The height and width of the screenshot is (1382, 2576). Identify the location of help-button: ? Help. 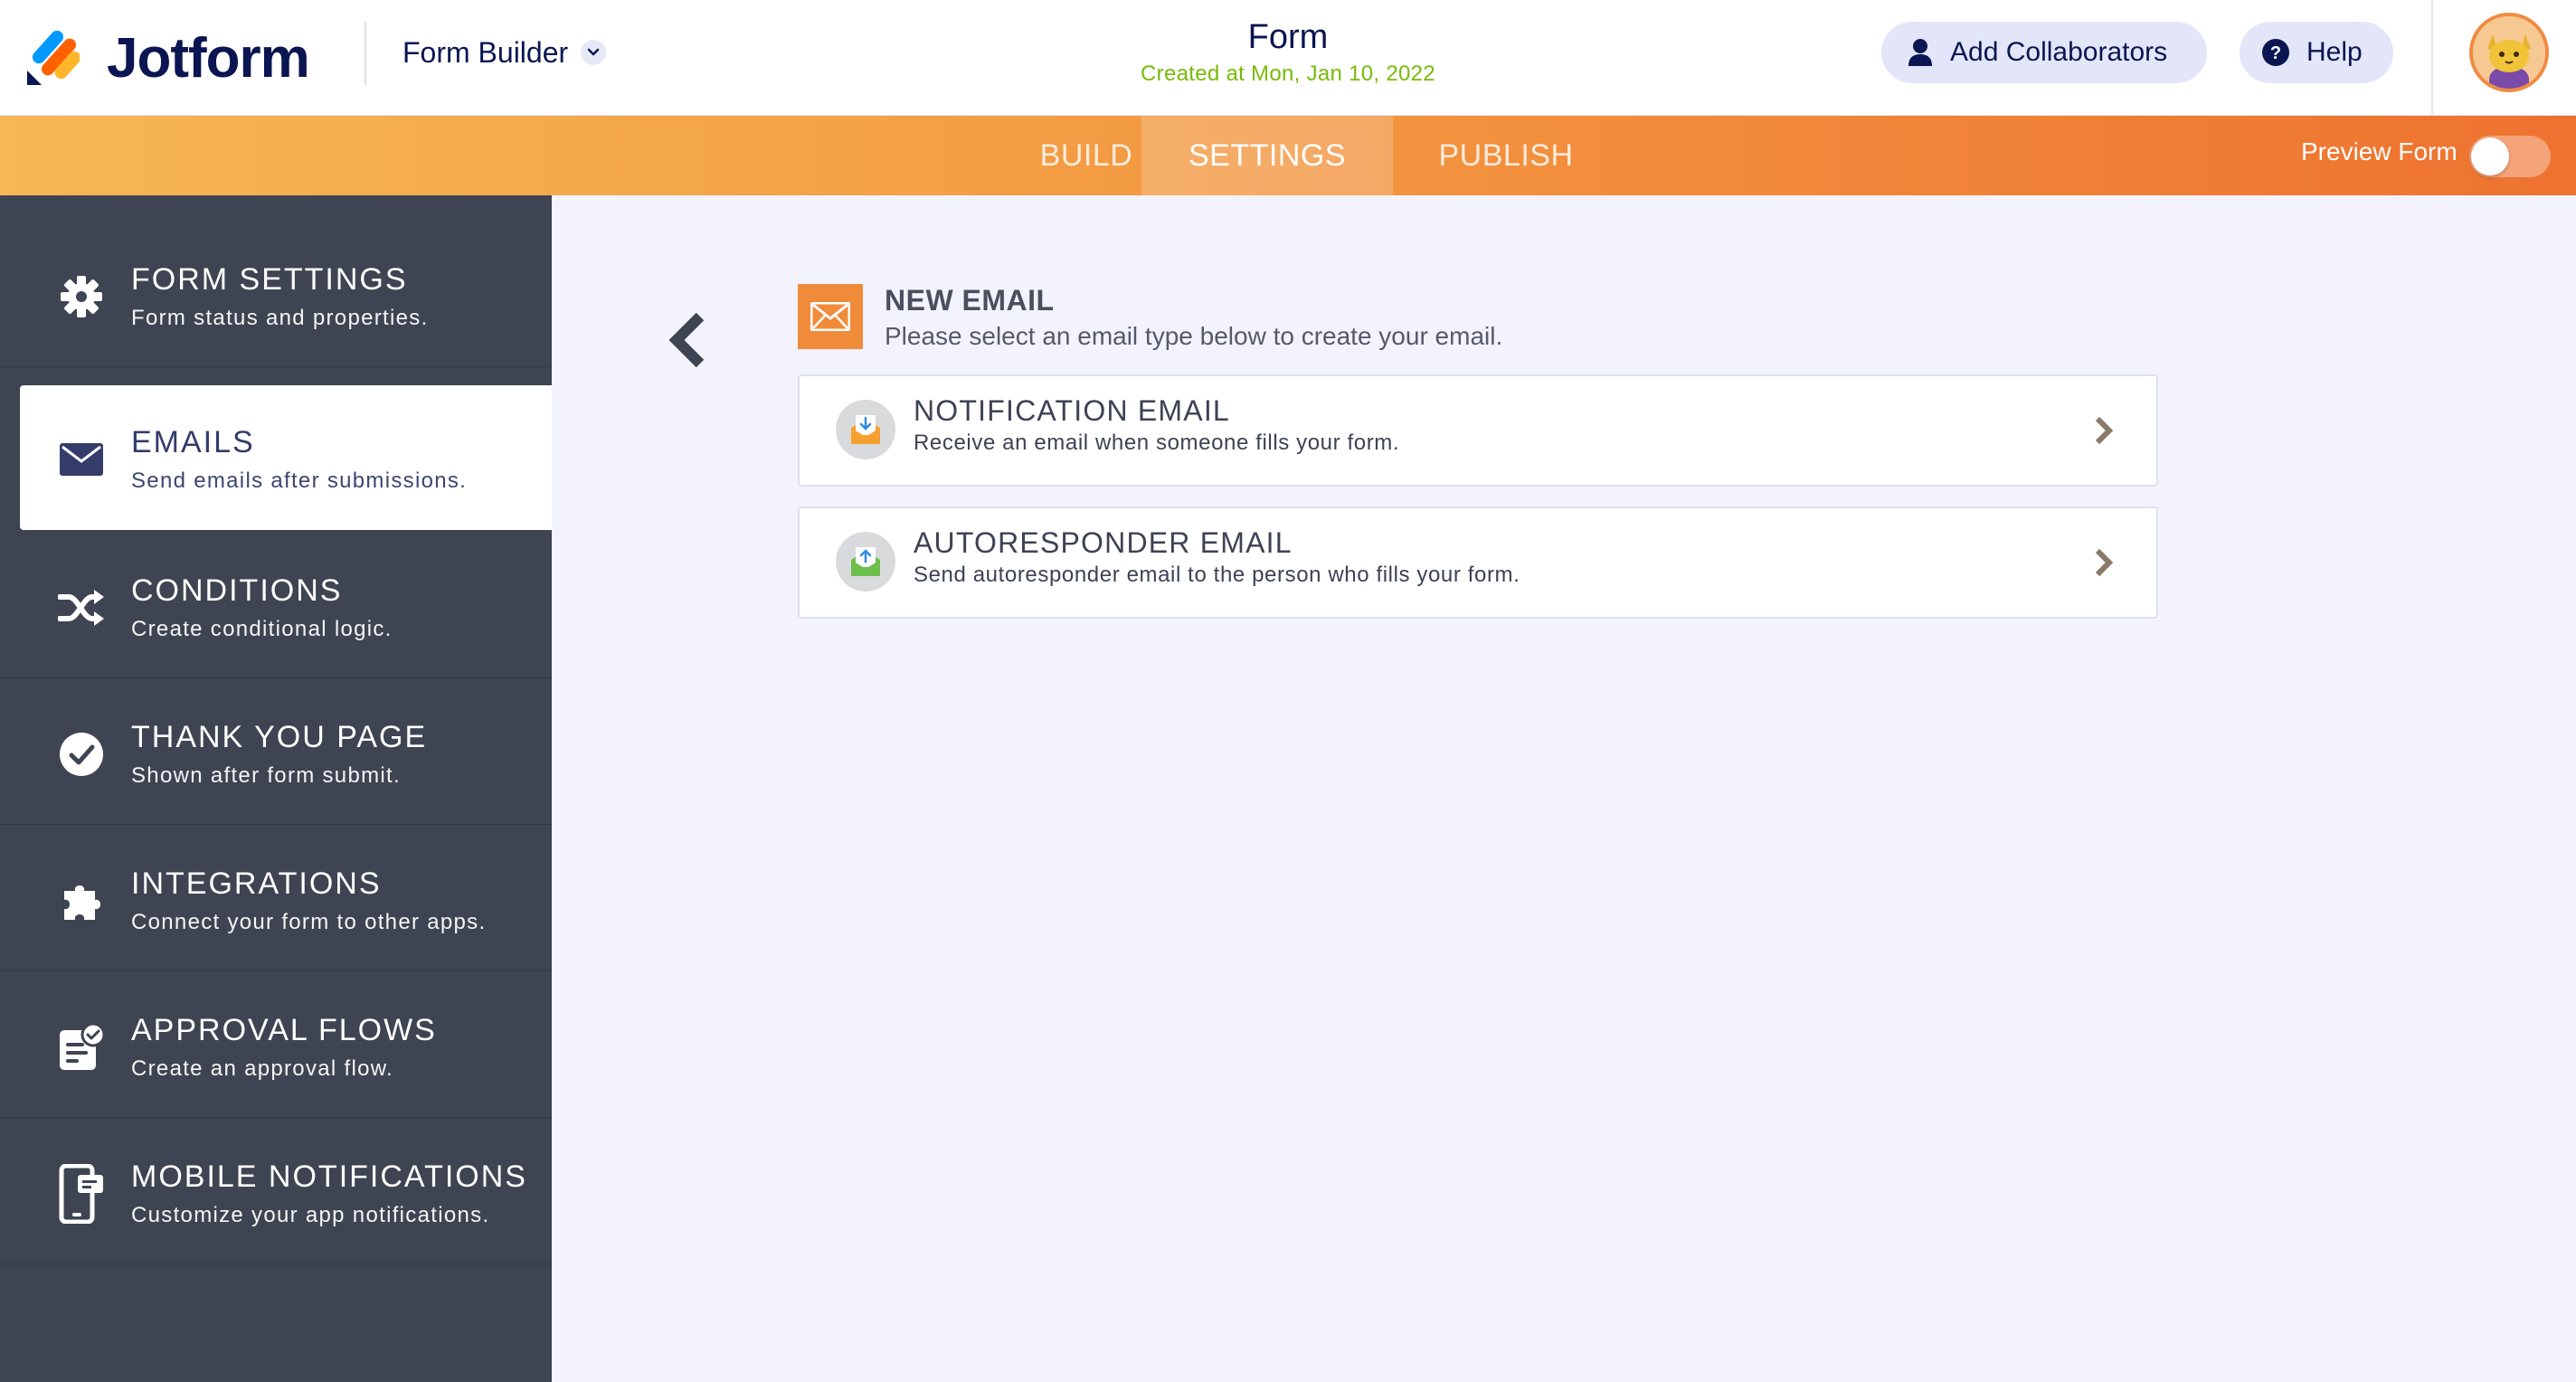
(2316, 52).